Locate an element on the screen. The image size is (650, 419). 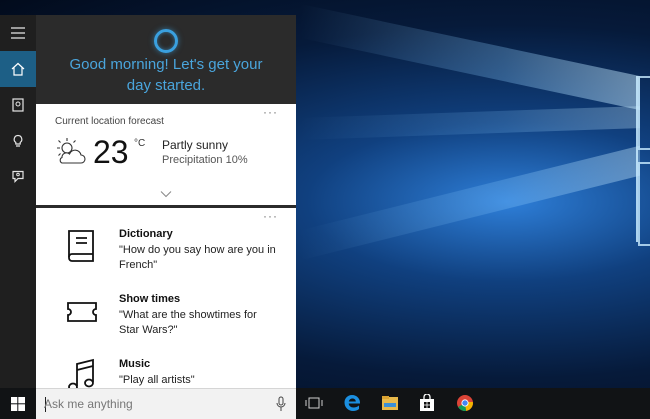
cortana-nav-rail is located at coordinates (18, 201).